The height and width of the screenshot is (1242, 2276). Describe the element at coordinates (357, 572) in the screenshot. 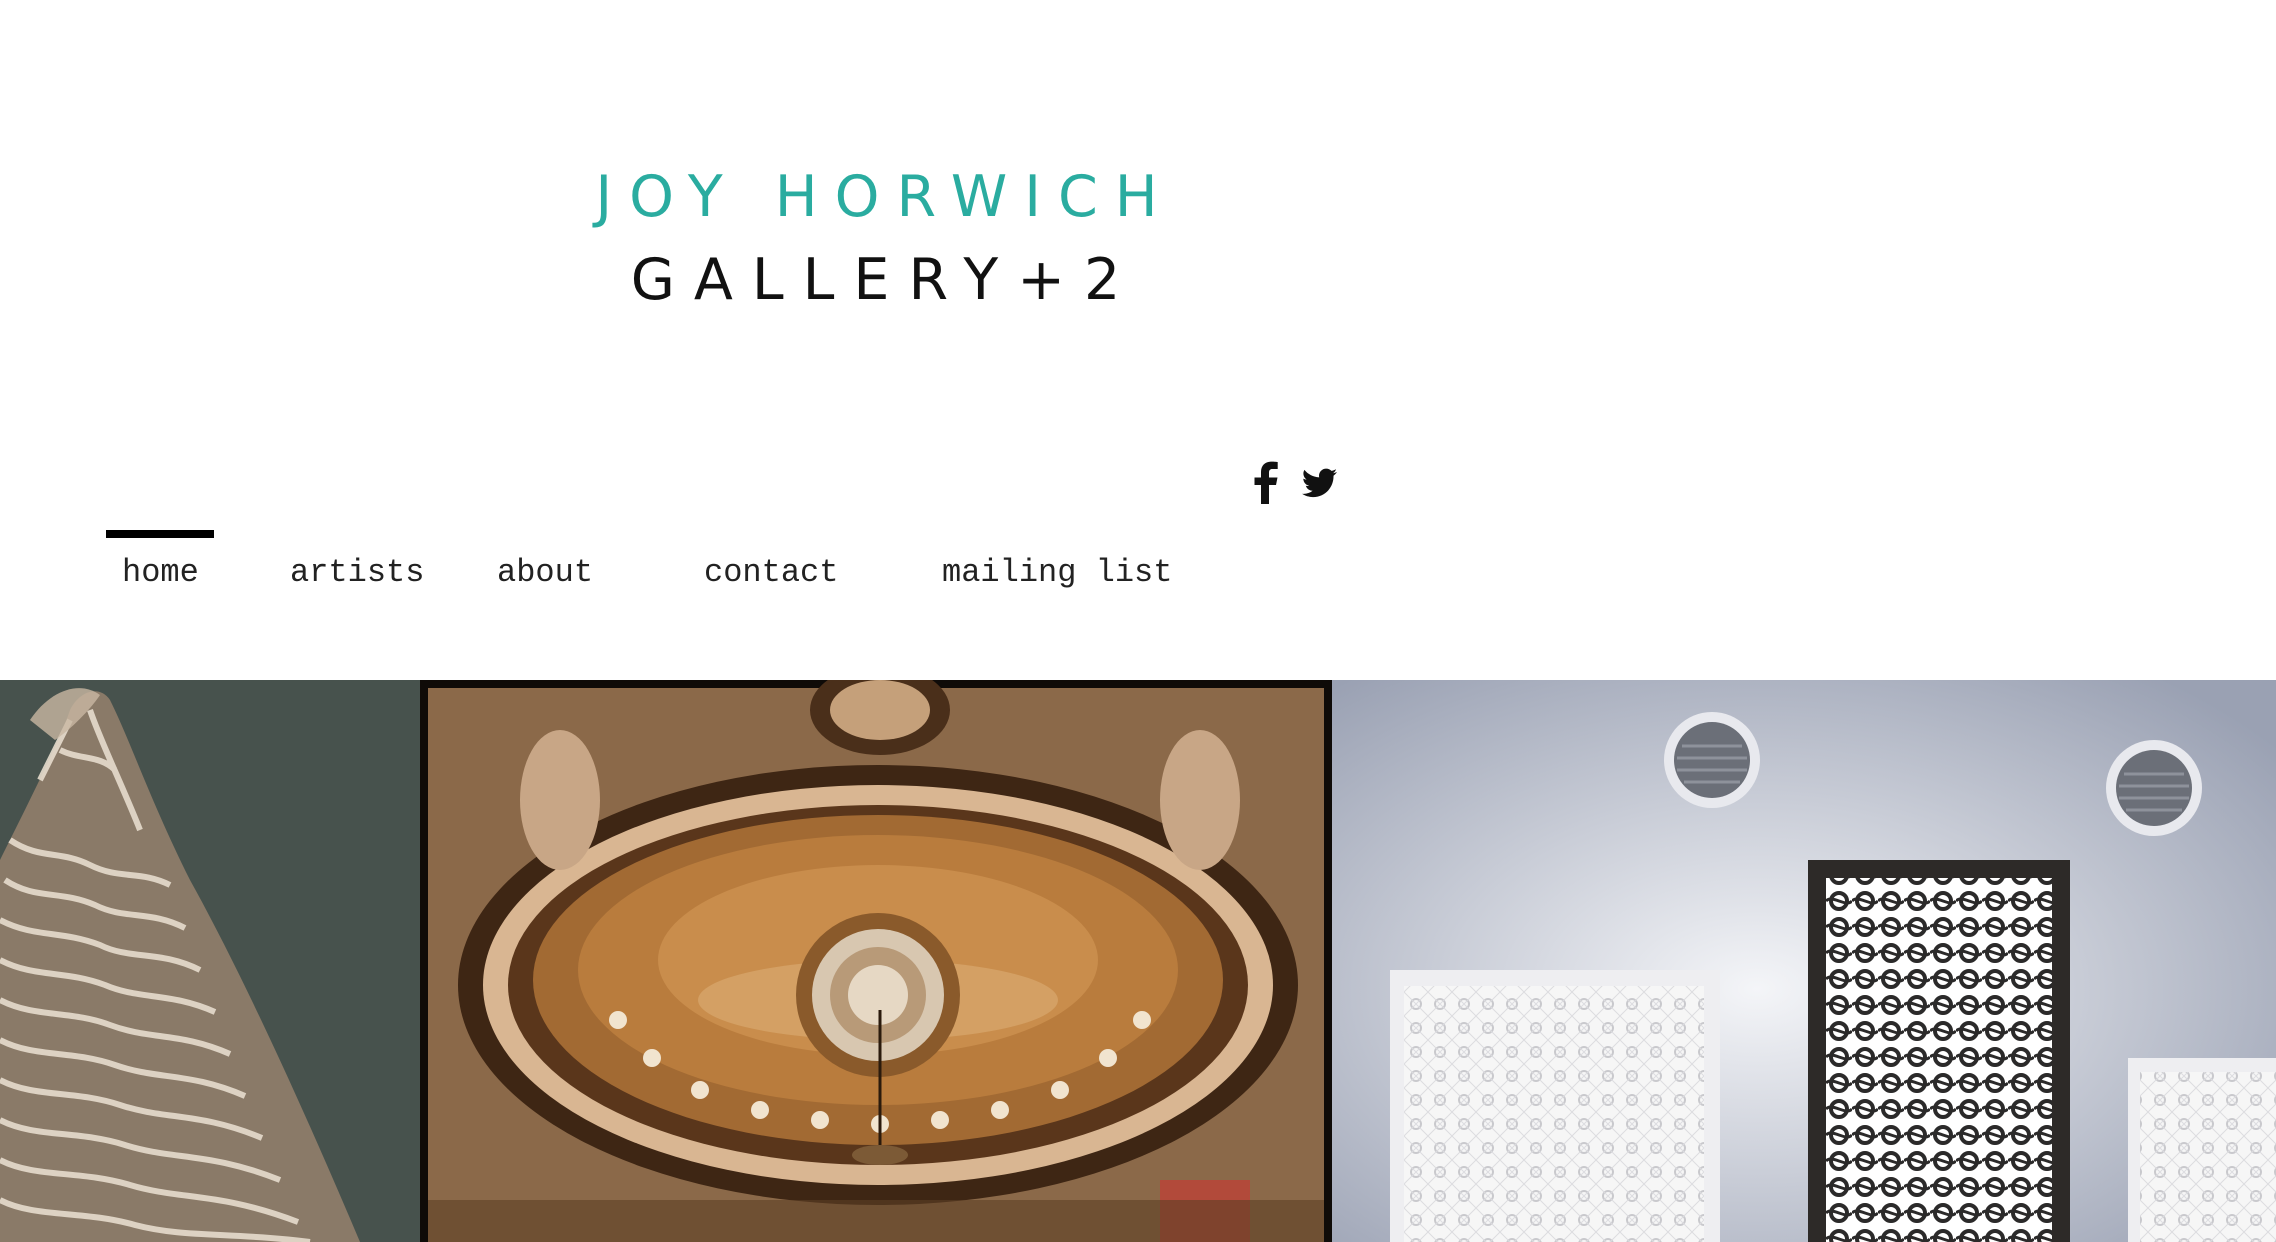

I see `nav-label: artists` at that location.